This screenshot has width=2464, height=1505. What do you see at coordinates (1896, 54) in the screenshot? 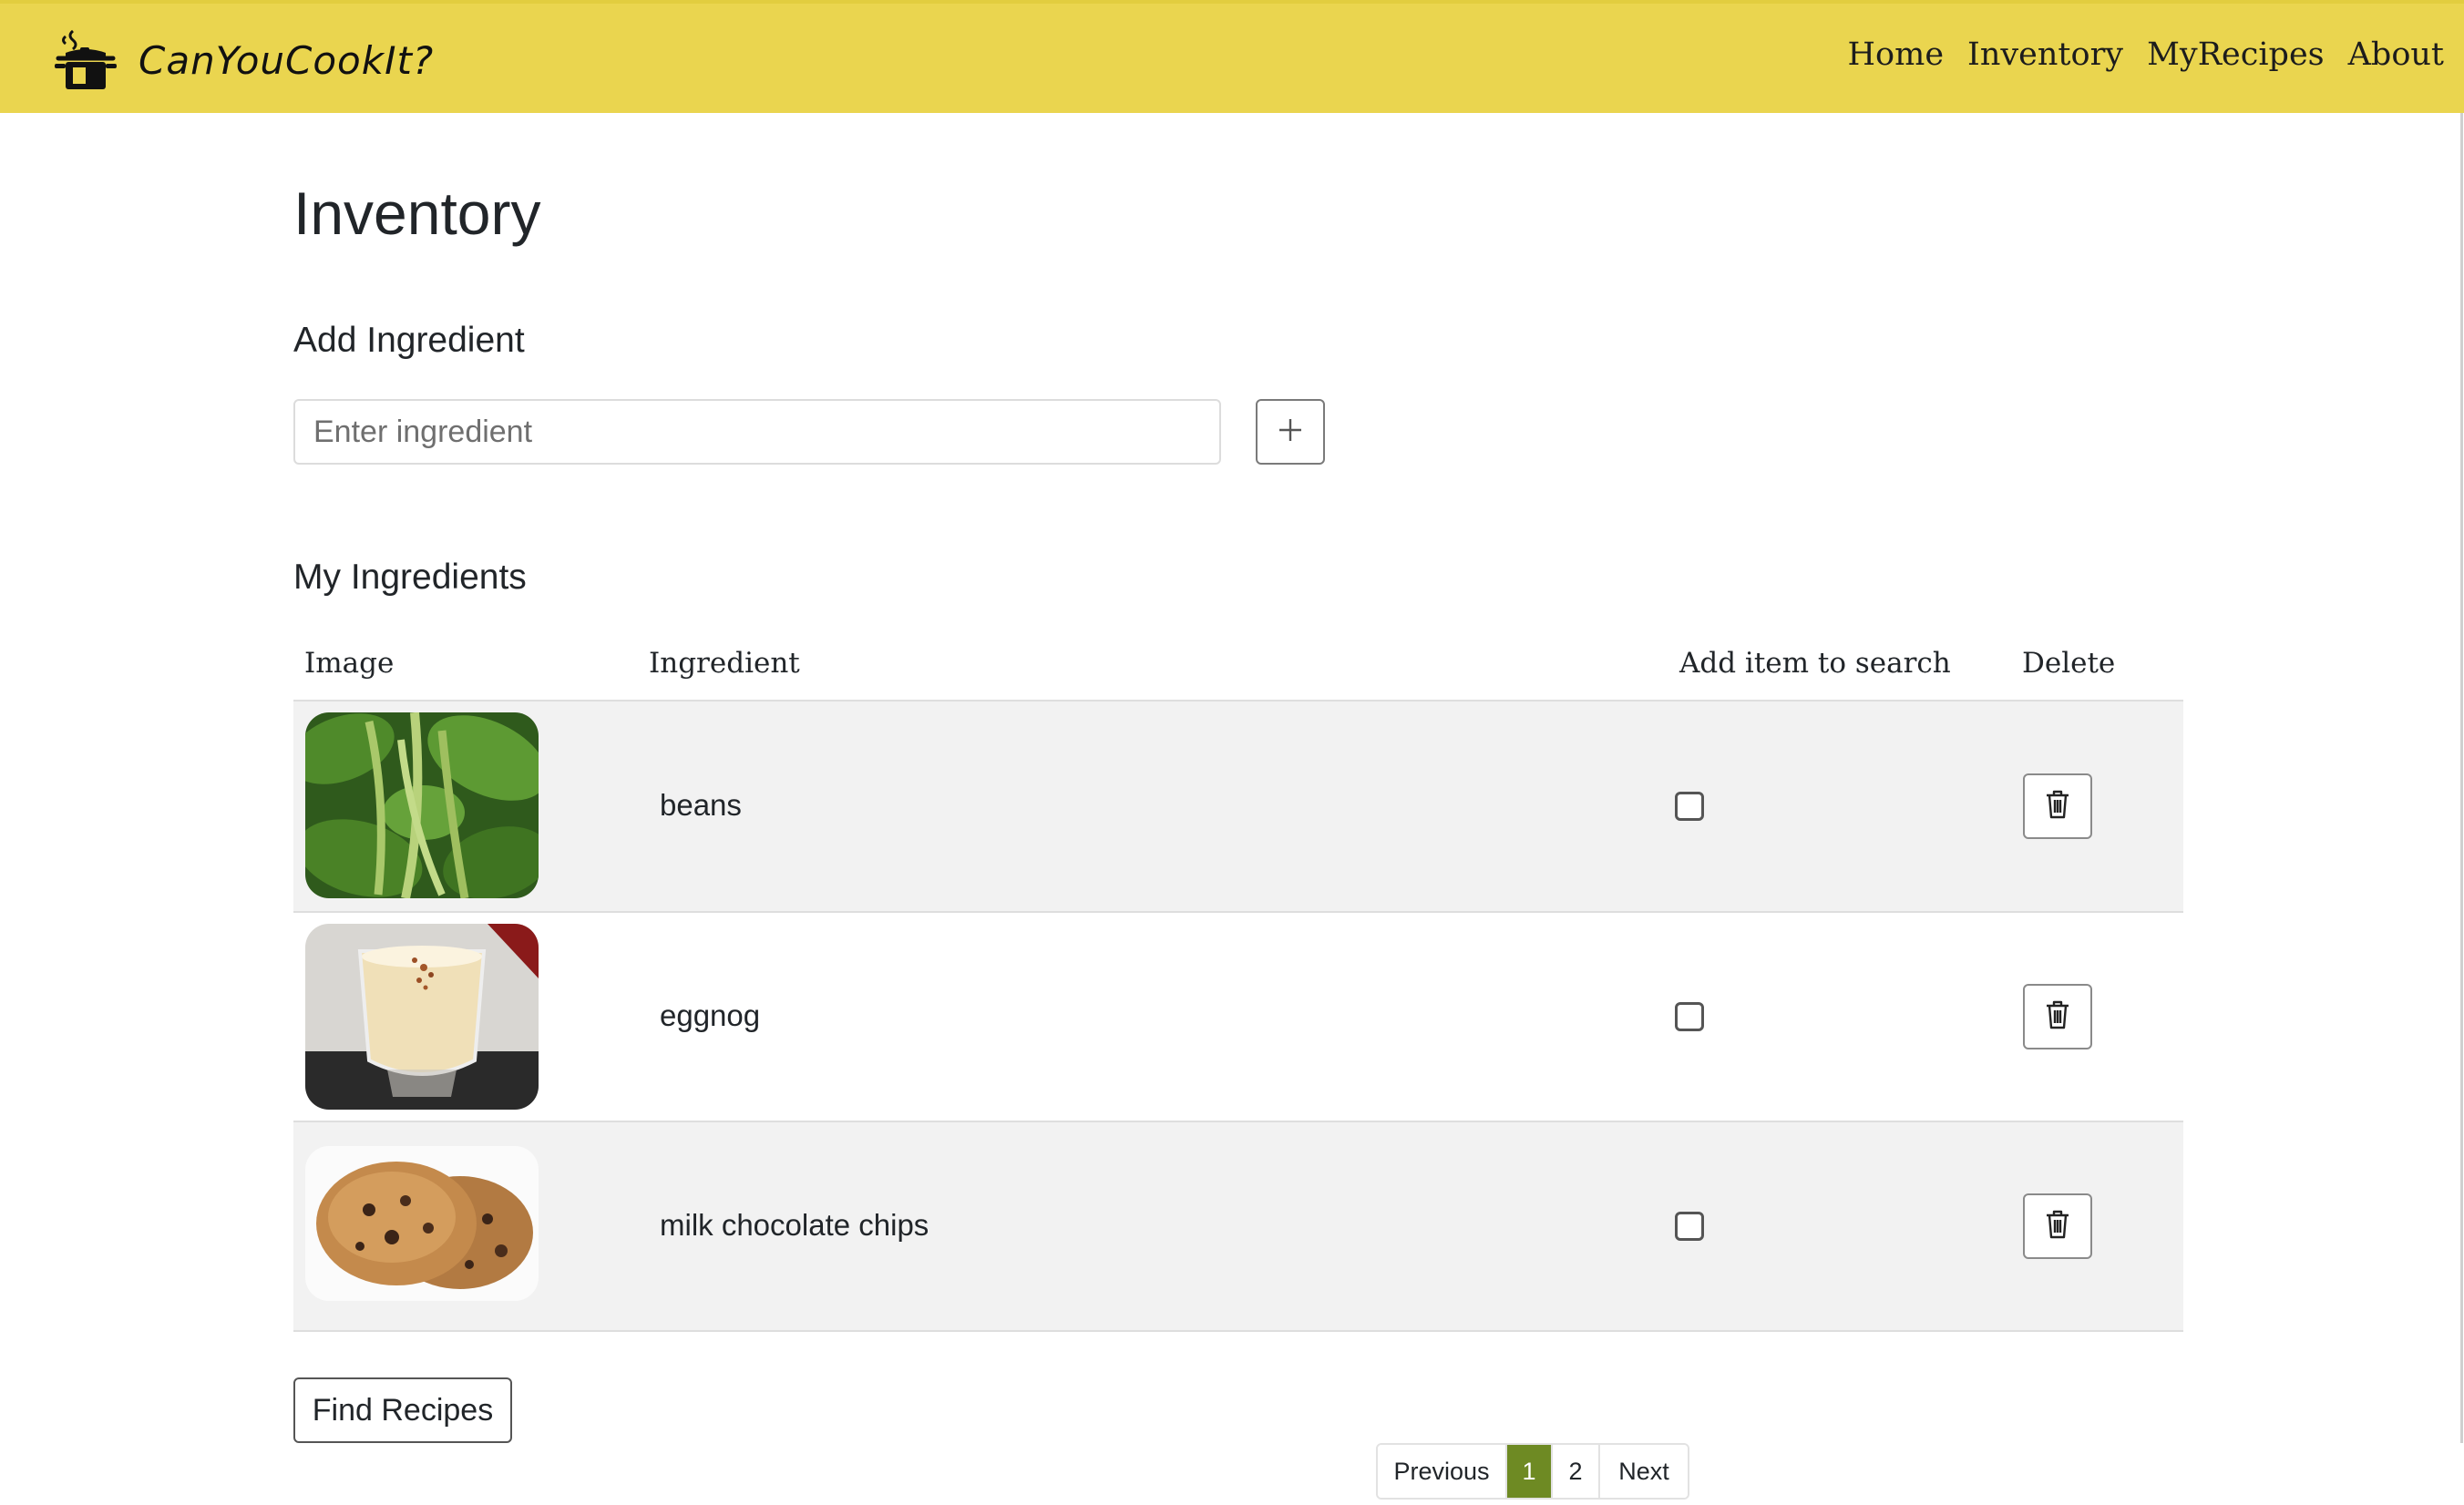
I see `nav-link-home: Home` at bounding box center [1896, 54].